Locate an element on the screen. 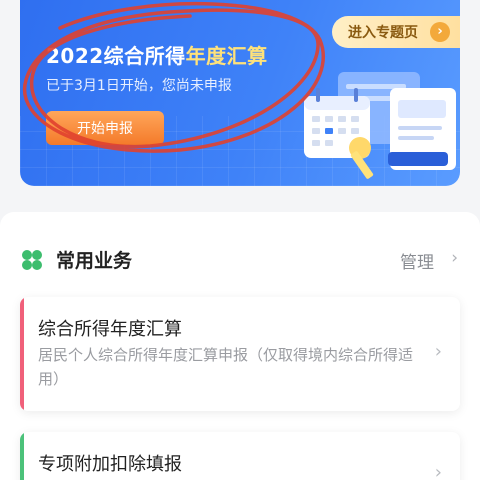 This screenshot has width=480, height=480. section-title: 常用业务 is located at coordinates (94, 261).